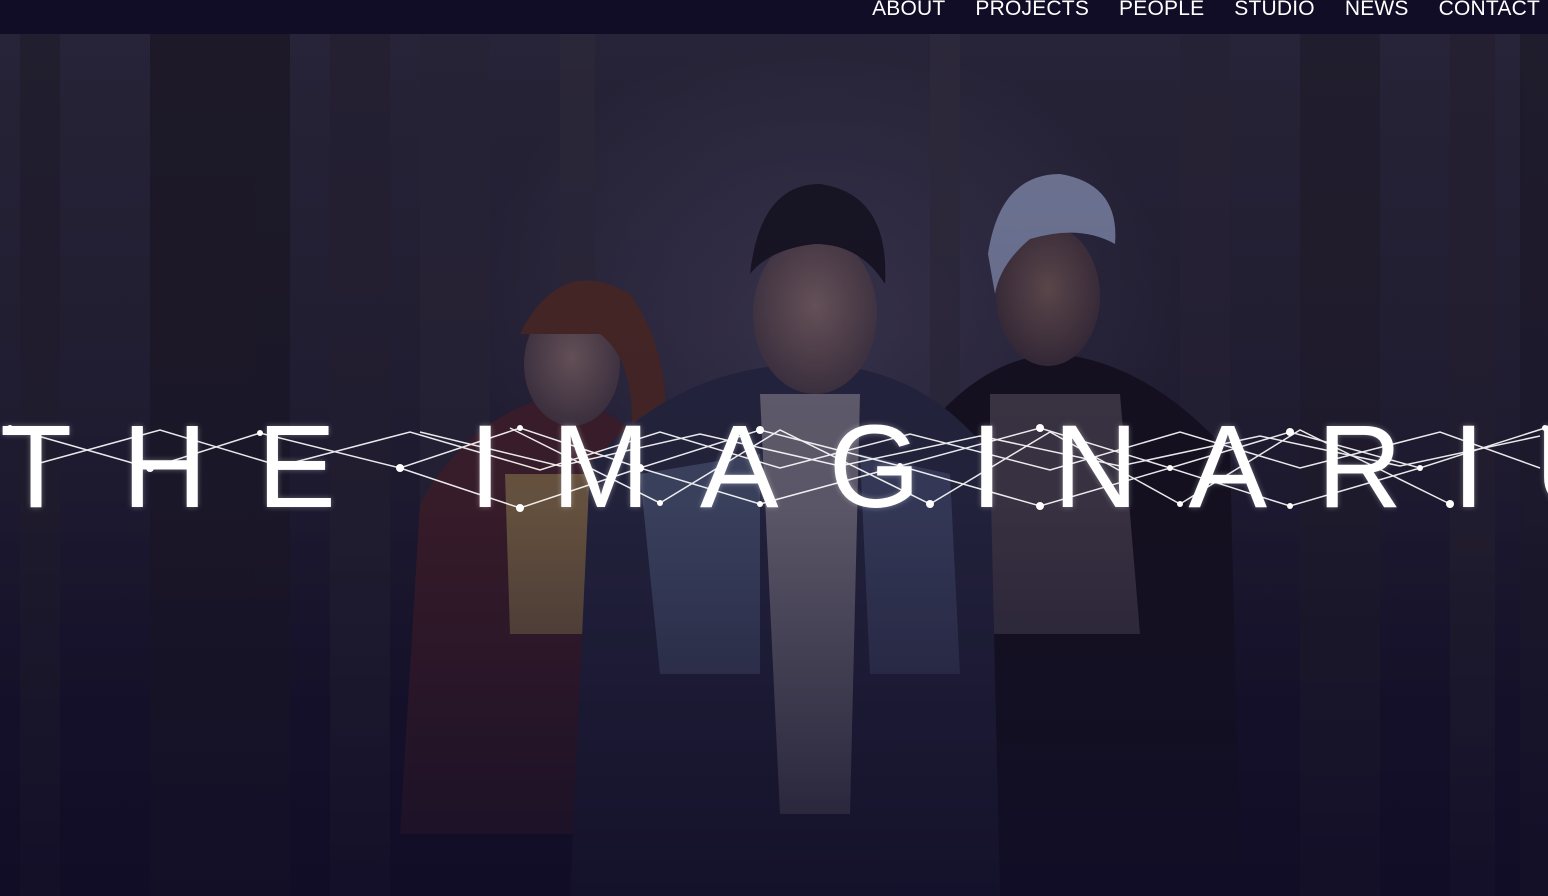  What do you see at coordinates (1161, 11) in the screenshot?
I see `nav-link-people: PEOPLE` at bounding box center [1161, 11].